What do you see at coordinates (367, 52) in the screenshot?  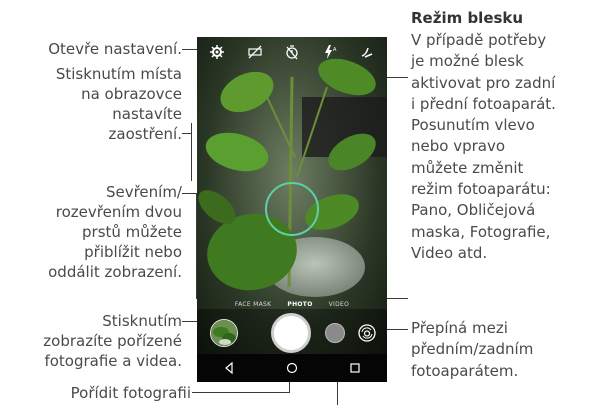 I see `beauty-icon` at bounding box center [367, 52].